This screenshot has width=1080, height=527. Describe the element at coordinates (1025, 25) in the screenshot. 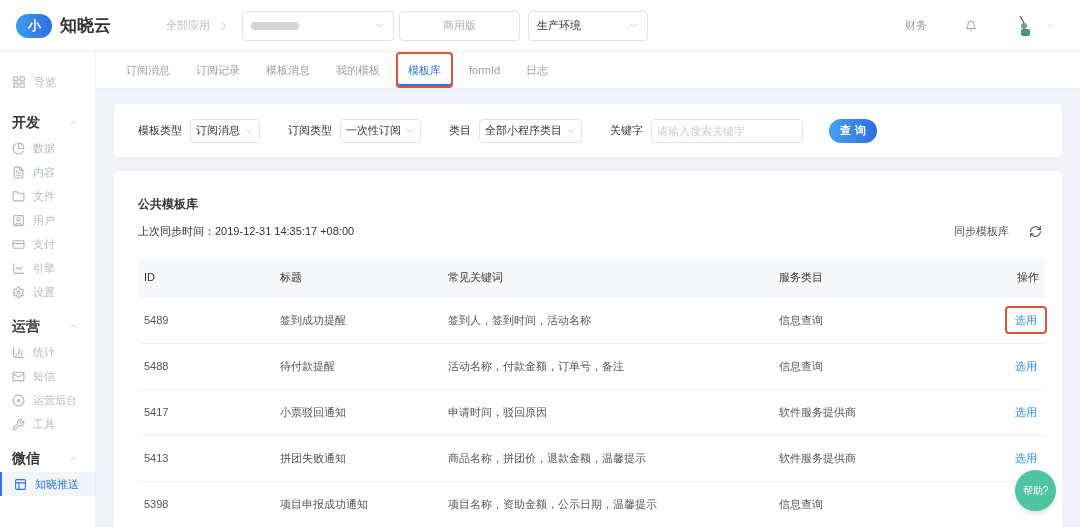

I see `avatar-icon` at that location.